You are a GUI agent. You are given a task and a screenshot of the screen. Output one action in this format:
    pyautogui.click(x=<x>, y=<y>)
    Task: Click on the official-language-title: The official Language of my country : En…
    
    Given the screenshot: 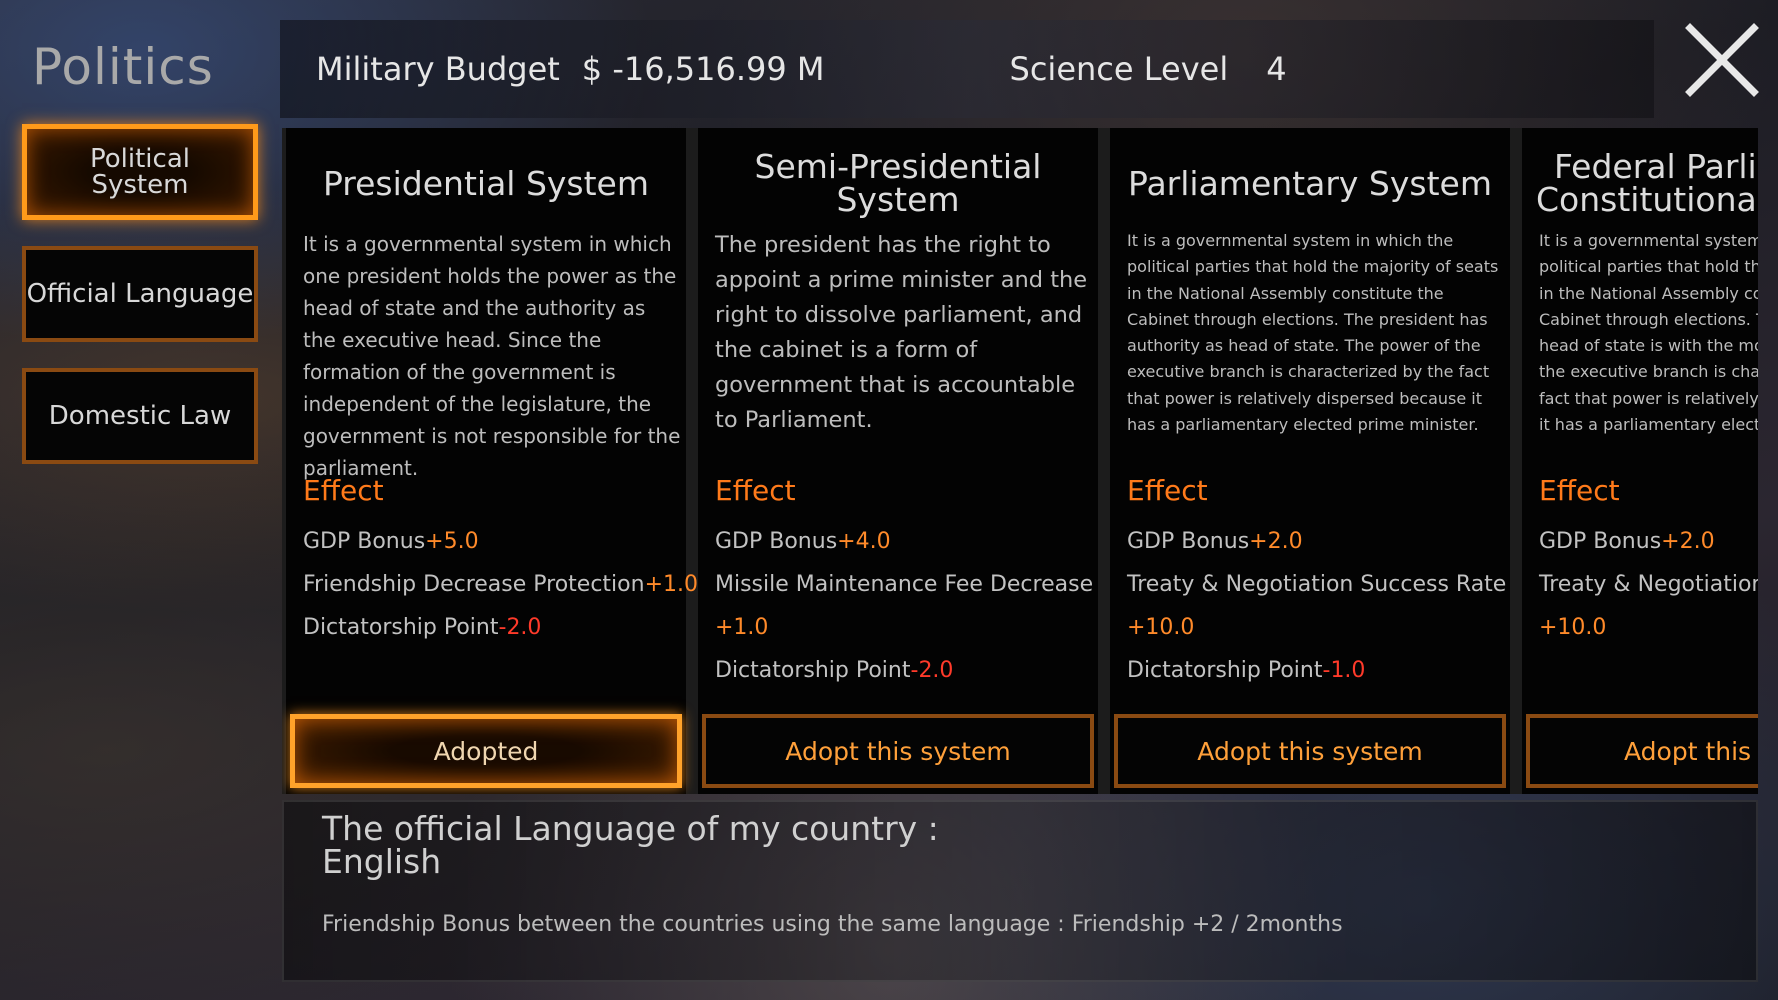 What is the action you would take?
    pyautogui.click(x=630, y=845)
    